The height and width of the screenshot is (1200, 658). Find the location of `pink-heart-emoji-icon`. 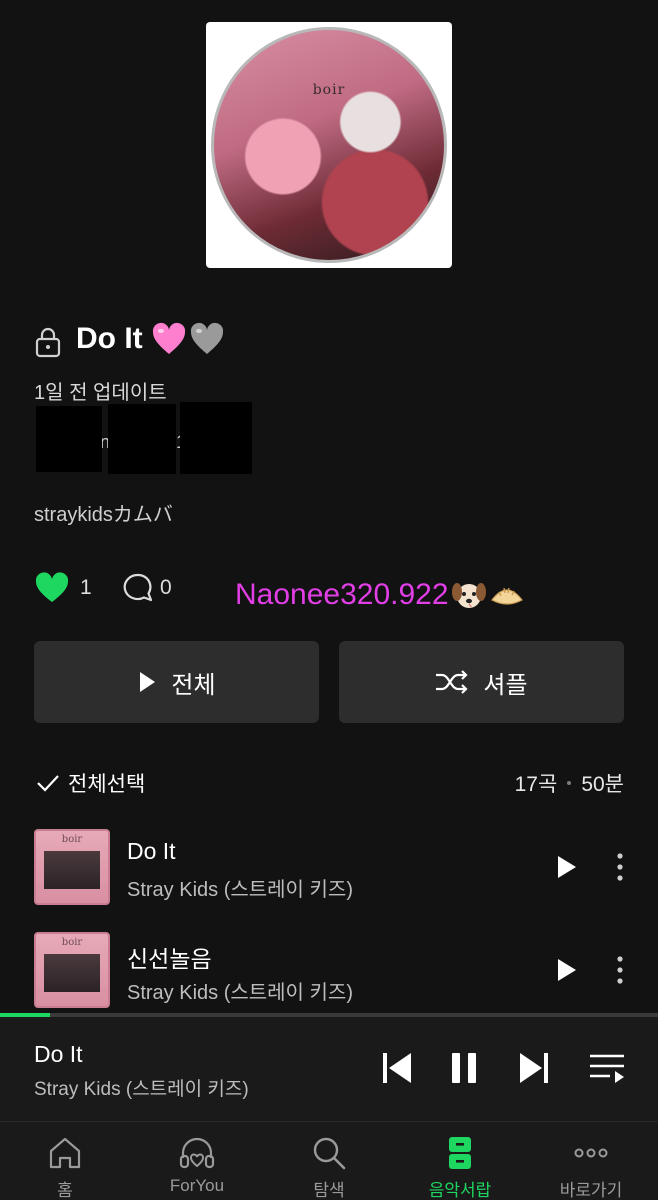

pink-heart-emoji-icon is located at coordinates (168, 338).